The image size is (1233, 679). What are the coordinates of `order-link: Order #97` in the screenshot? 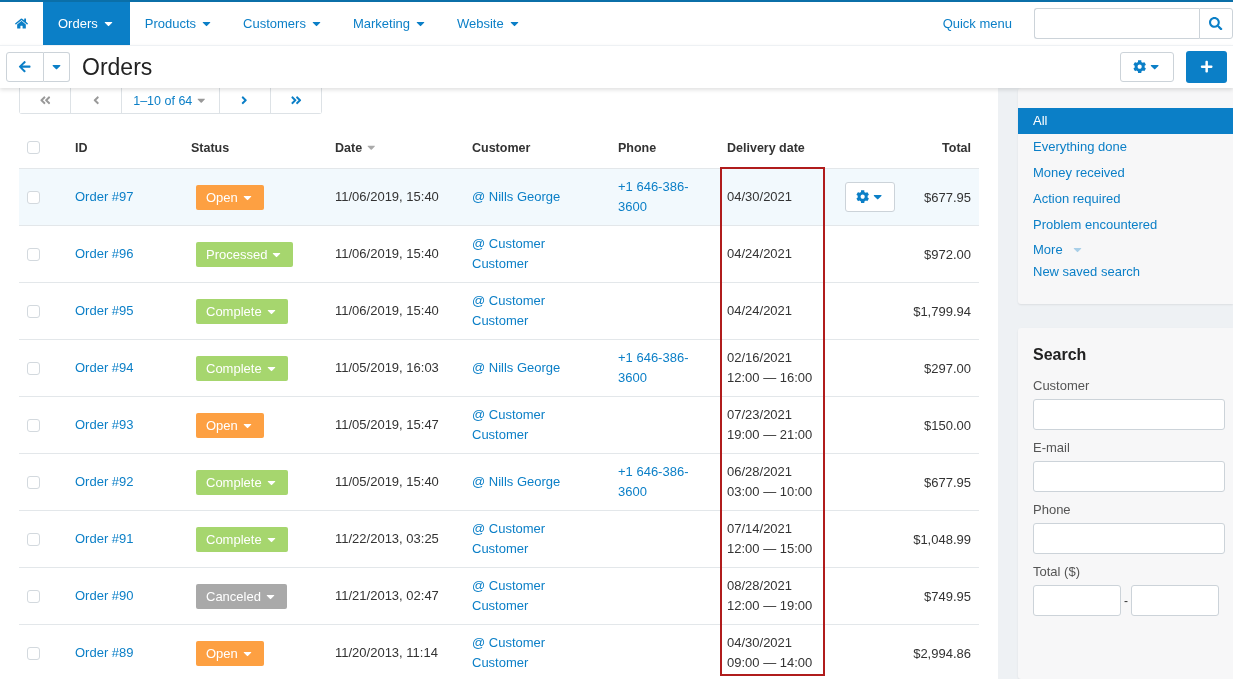 It's located at (133, 197).